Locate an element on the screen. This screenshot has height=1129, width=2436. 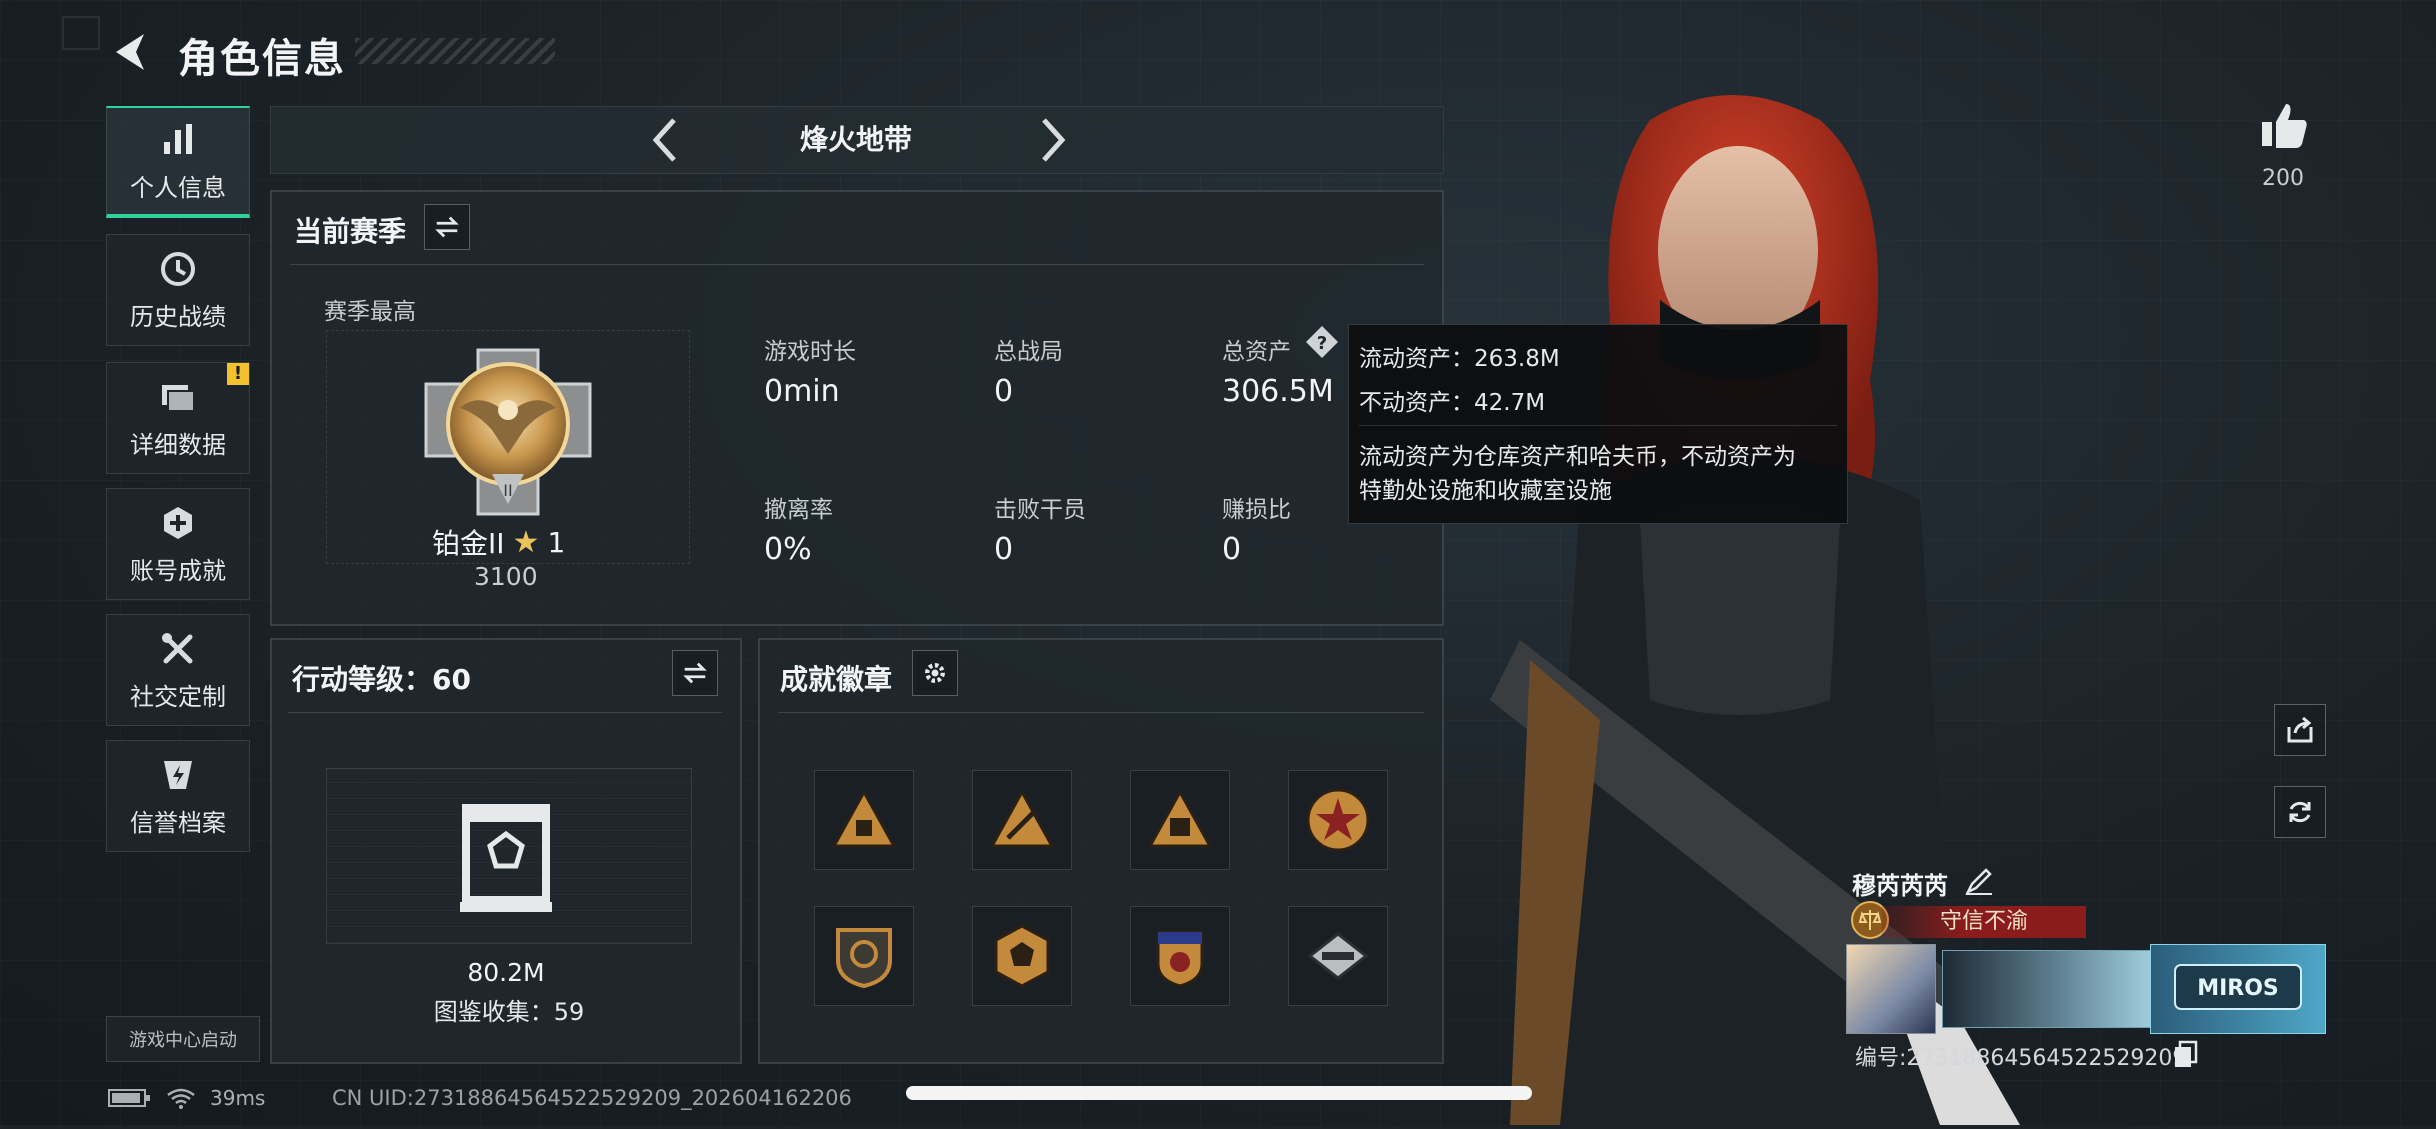
svg-text: MIROS is located at coordinates (2238, 988).